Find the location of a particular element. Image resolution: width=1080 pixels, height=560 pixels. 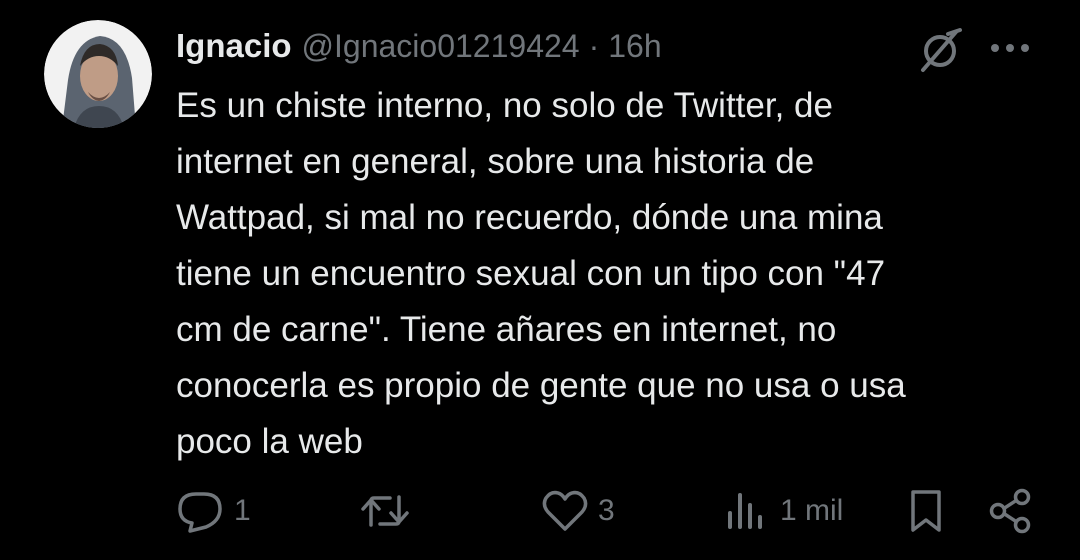

share-icon is located at coordinates (1010, 511).